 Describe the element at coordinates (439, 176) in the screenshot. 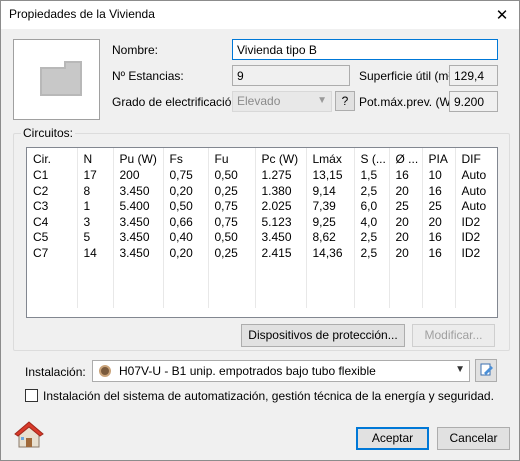

I see `table-cell: 10` at that location.